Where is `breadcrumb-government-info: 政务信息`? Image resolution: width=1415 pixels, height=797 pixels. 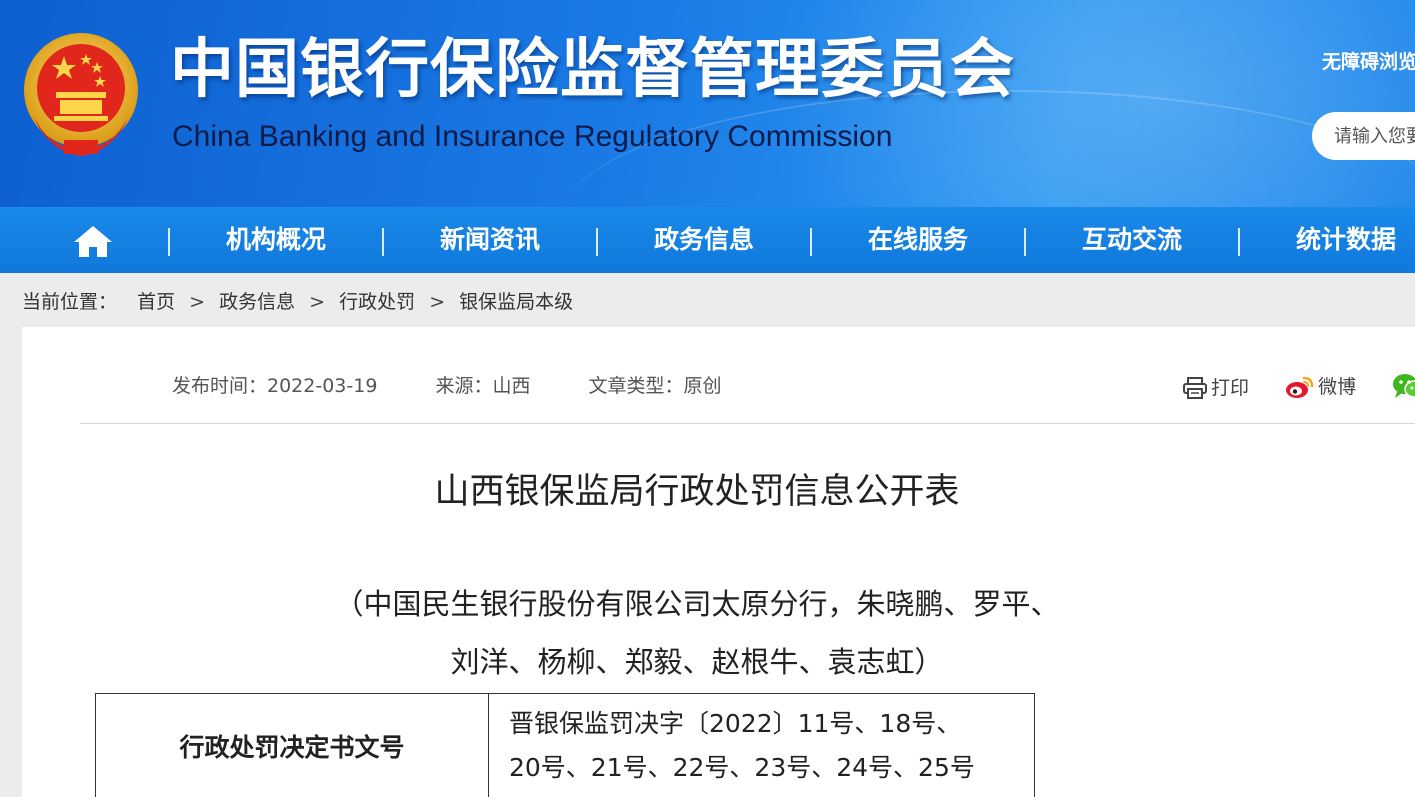 breadcrumb-government-info: 政务信息 is located at coordinates (257, 302).